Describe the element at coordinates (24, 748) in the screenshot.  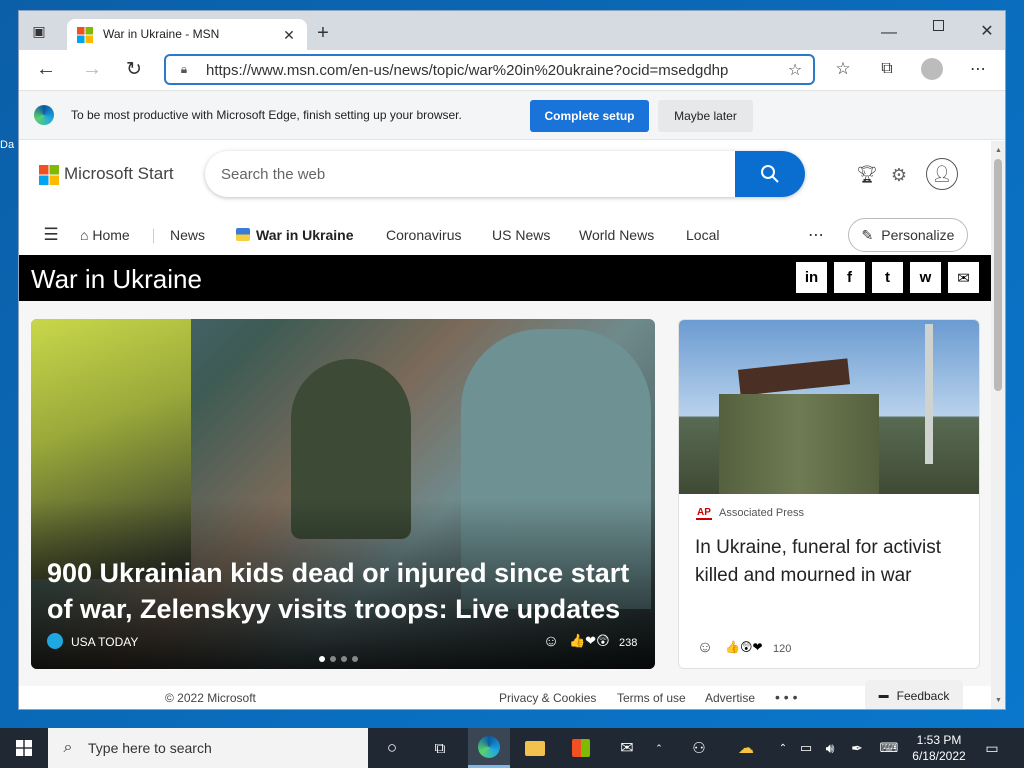
I see `start-windows-icon` at that location.